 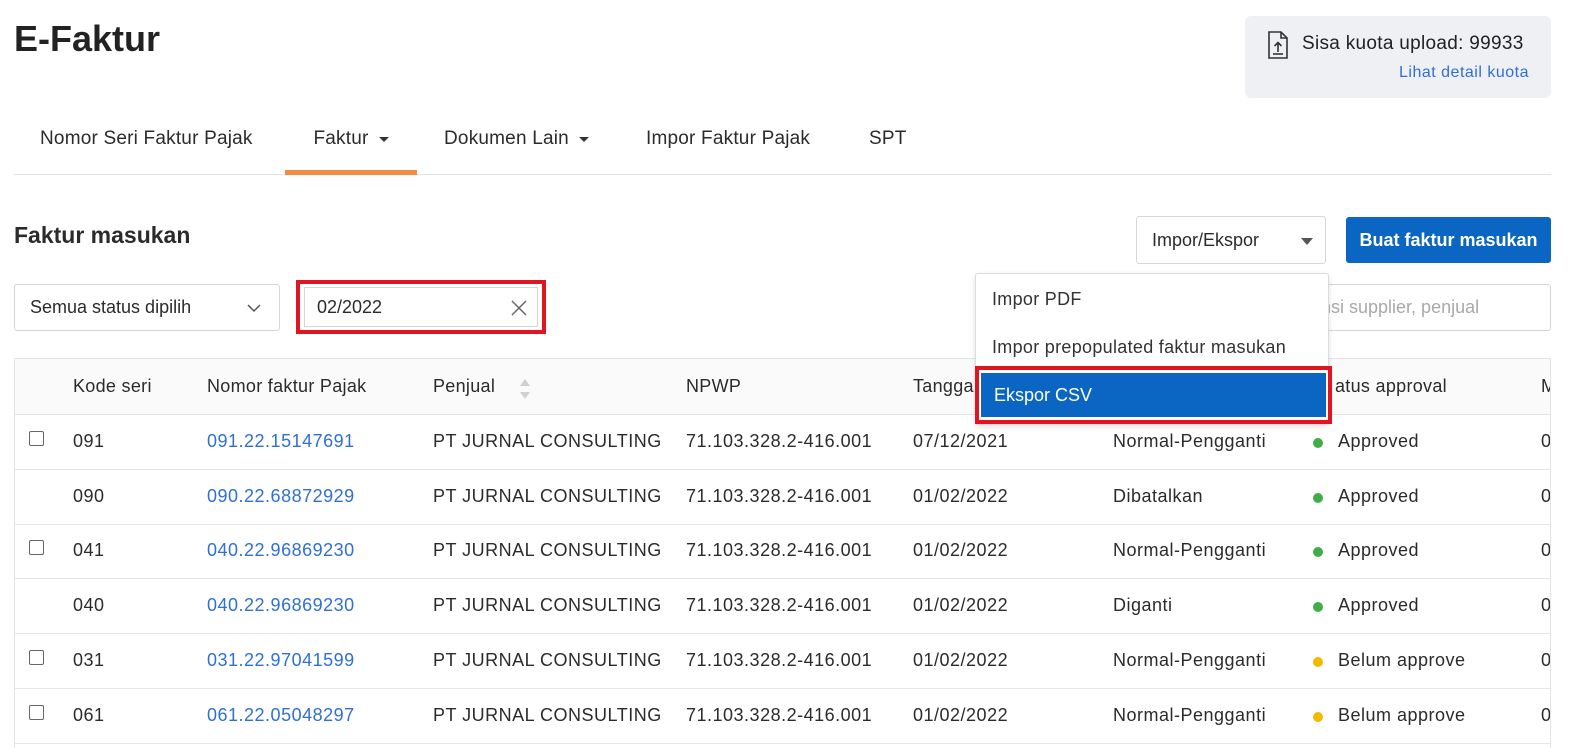 What do you see at coordinates (1278, 45) in the screenshot?
I see `upload-document-icon` at bounding box center [1278, 45].